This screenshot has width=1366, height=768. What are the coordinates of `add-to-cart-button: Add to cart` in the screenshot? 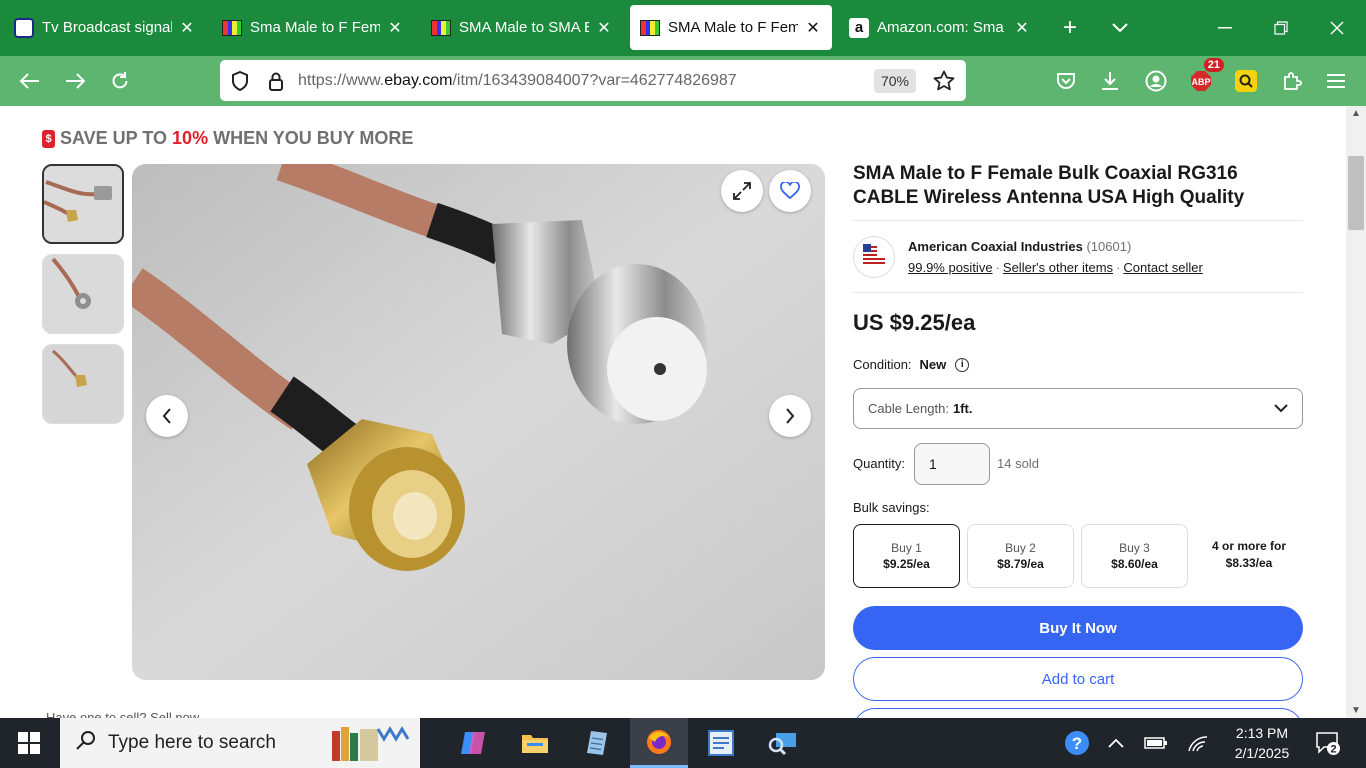 It's located at (1078, 679).